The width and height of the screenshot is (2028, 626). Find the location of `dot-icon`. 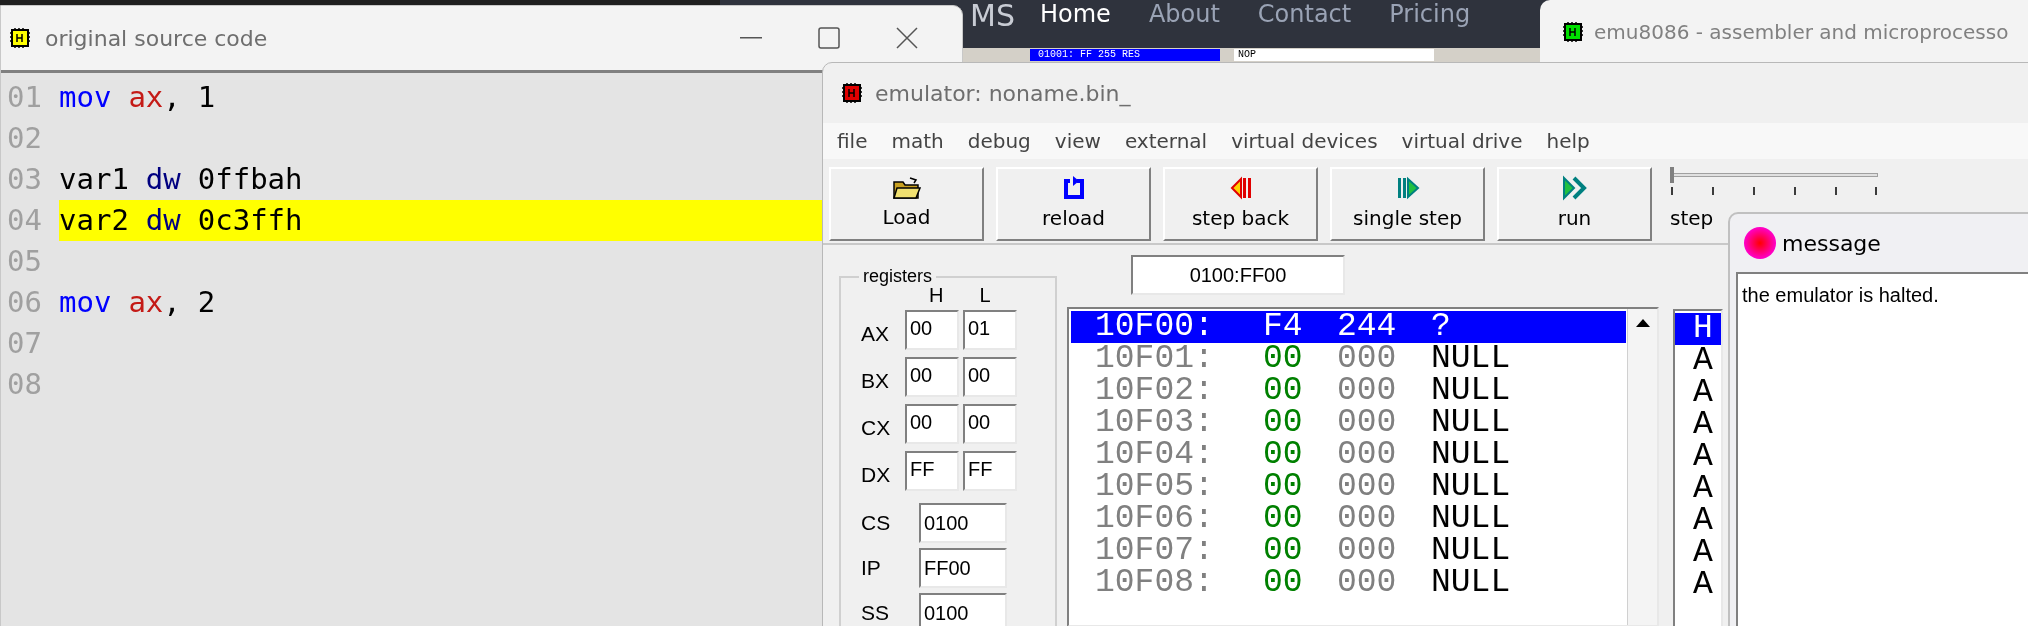

dot-icon is located at coordinates (1760, 243).